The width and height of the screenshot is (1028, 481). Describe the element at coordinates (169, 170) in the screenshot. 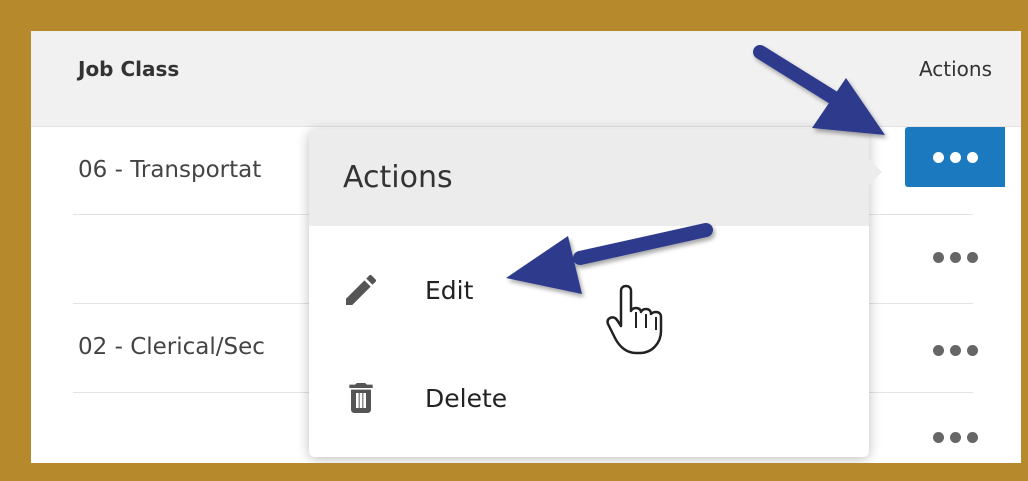

I see `table-row-job-class: 06 - Transportat` at that location.